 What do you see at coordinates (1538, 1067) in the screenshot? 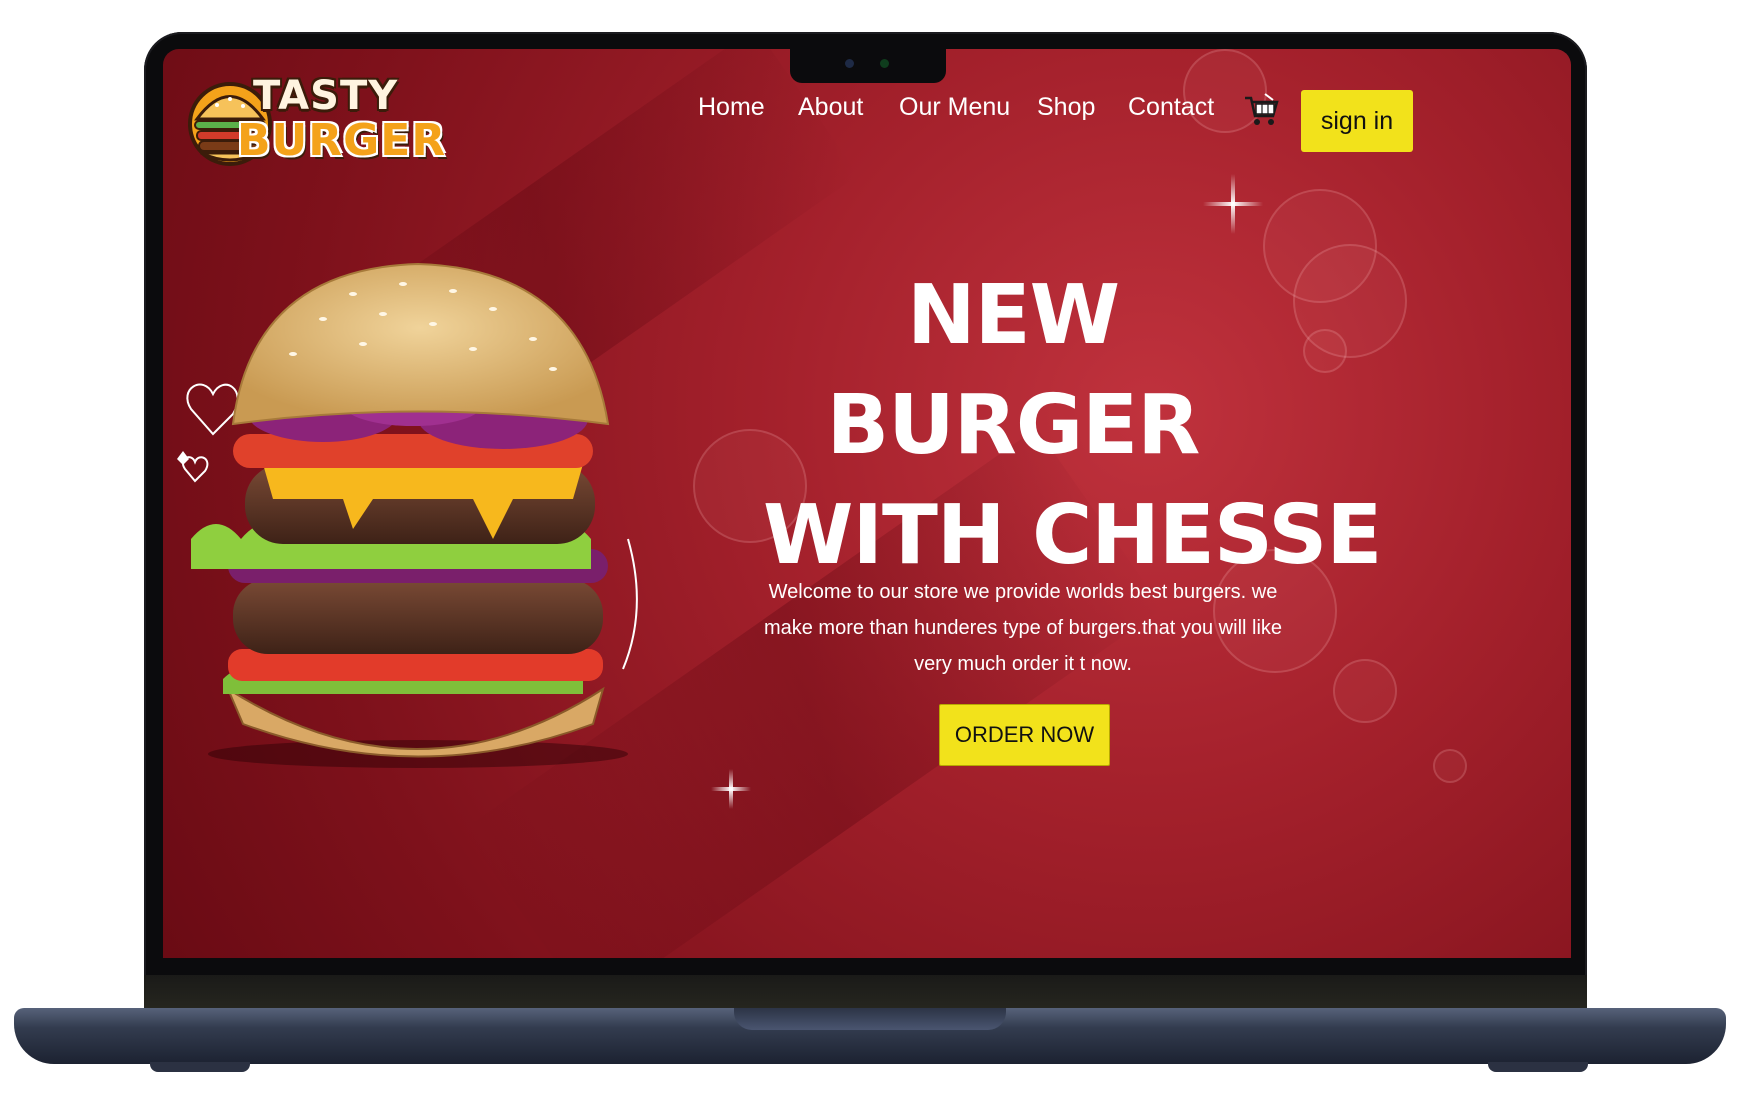
I see `laptop-foot-right` at bounding box center [1538, 1067].